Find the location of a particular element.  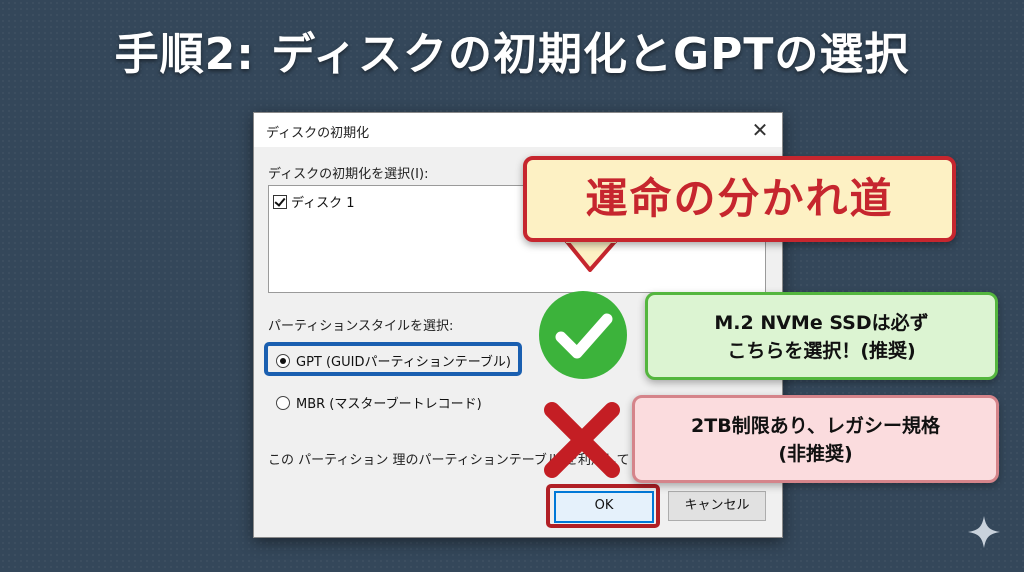

disk-checkbox is located at coordinates (280, 202).